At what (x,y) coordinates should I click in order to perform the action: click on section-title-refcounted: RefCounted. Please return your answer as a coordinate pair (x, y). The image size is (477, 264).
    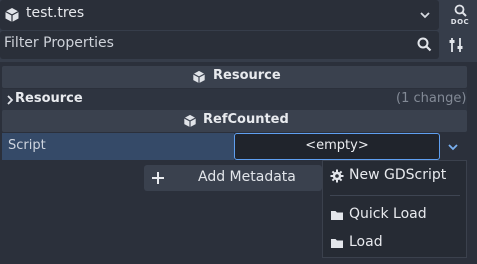
    Looking at the image, I should click on (246, 119).